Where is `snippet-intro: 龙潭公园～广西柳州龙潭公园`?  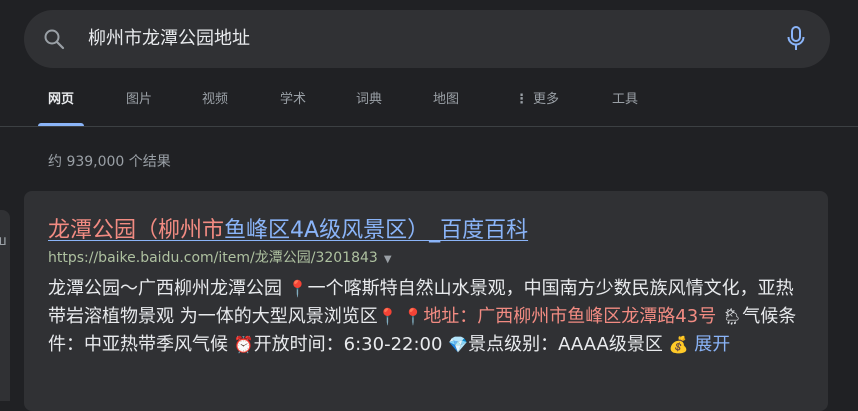 snippet-intro: 龙潭公园～广西柳州龙潭公园 is located at coordinates (168, 288).